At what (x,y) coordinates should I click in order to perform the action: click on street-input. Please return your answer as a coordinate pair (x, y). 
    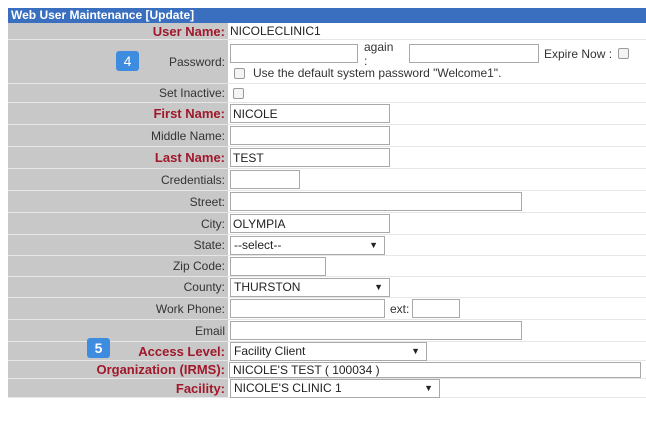
    Looking at the image, I should click on (376, 201).